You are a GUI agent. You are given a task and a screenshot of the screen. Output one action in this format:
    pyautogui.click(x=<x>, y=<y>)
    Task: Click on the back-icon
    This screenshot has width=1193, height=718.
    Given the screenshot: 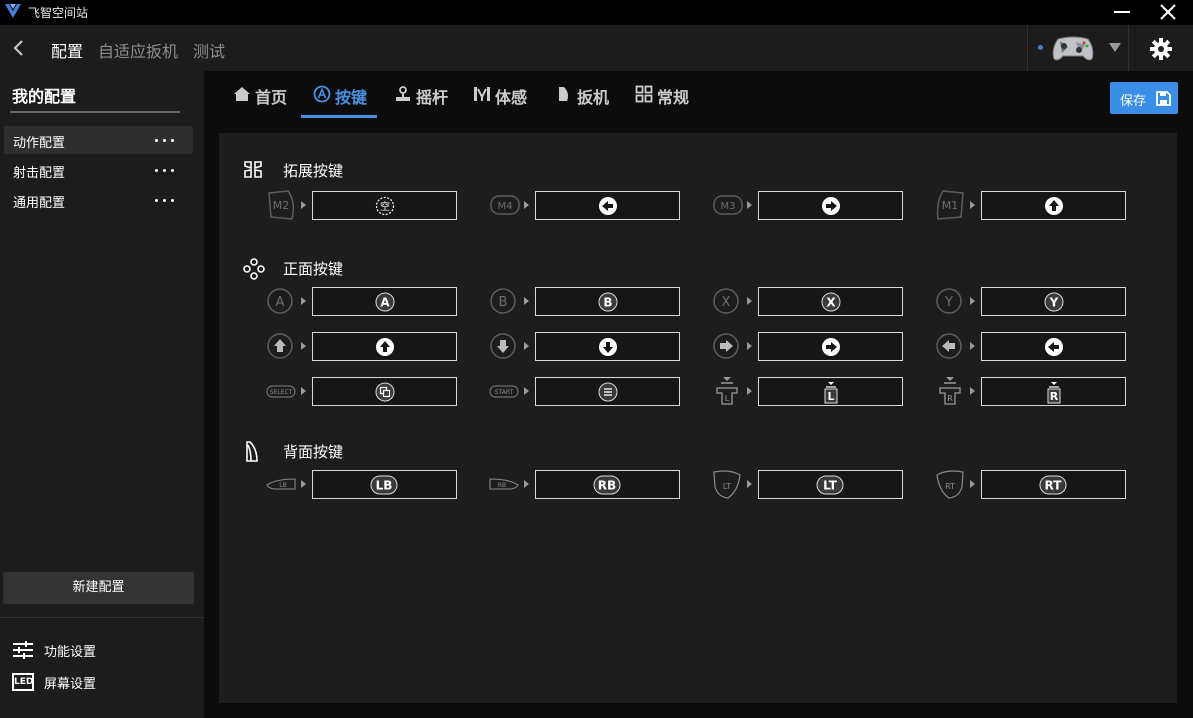 What is the action you would take?
    pyautogui.click(x=19, y=48)
    